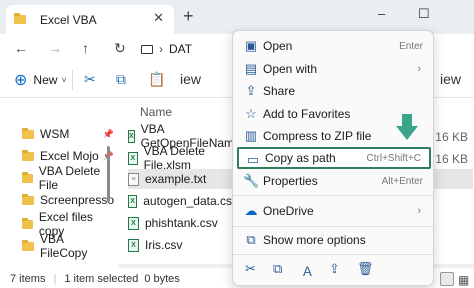 This screenshot has width=474, height=288. What do you see at coordinates (279, 91) in the screenshot?
I see `menu-item-label: Share` at bounding box center [279, 91].